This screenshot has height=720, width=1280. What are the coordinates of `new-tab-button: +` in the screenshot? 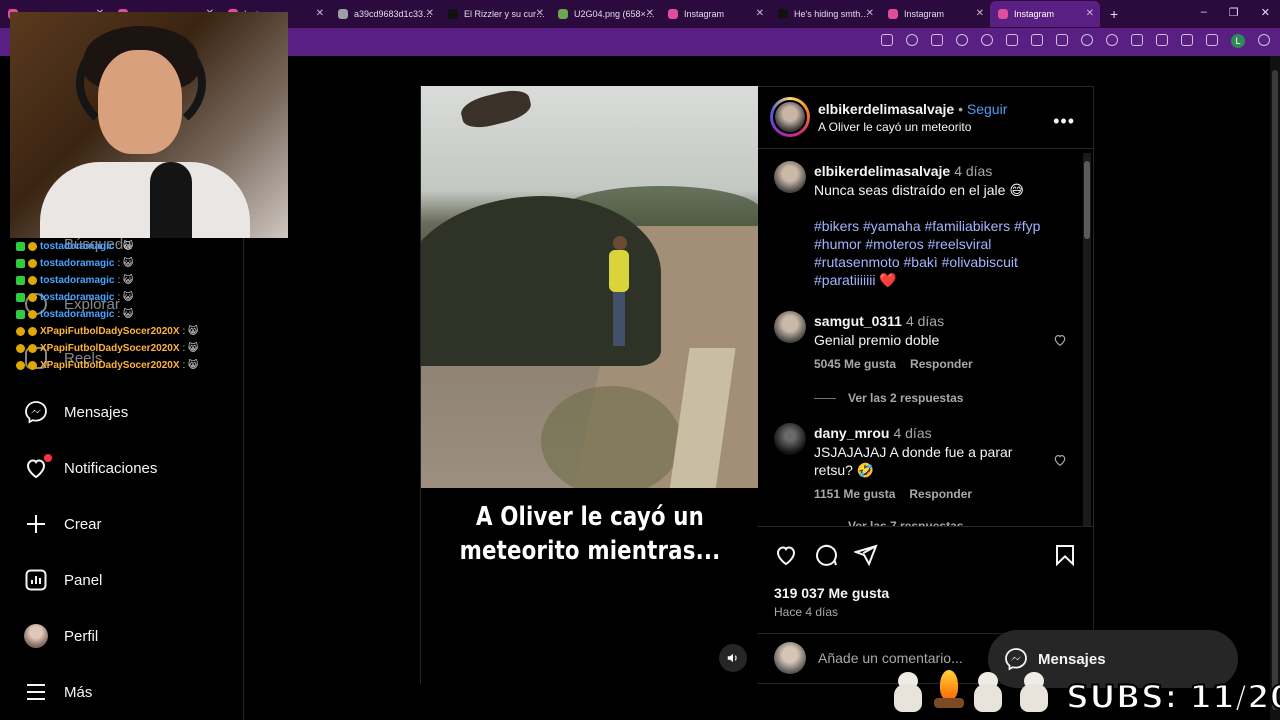 It's located at (1114, 14).